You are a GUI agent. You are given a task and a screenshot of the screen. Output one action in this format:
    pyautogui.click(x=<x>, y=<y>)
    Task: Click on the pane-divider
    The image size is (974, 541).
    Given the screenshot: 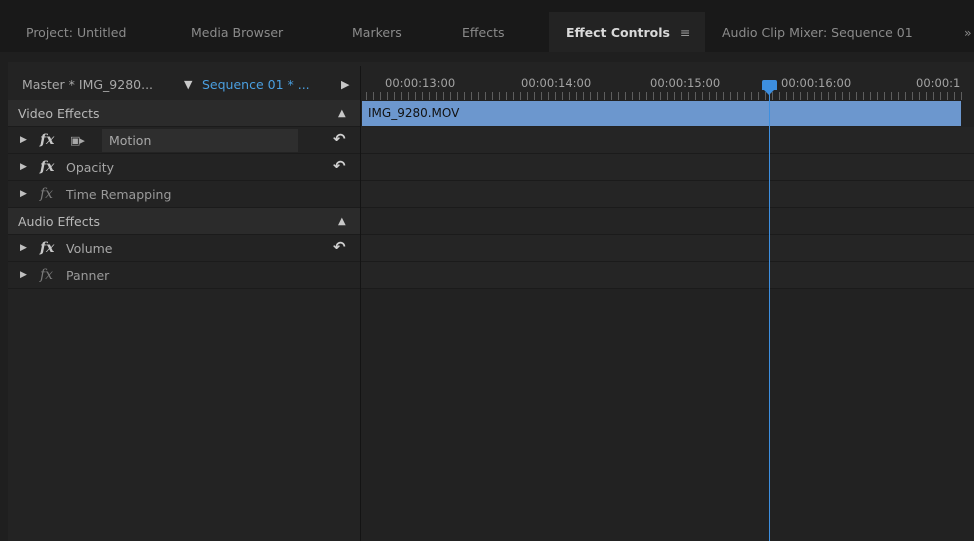 What is the action you would take?
    pyautogui.click(x=360, y=303)
    